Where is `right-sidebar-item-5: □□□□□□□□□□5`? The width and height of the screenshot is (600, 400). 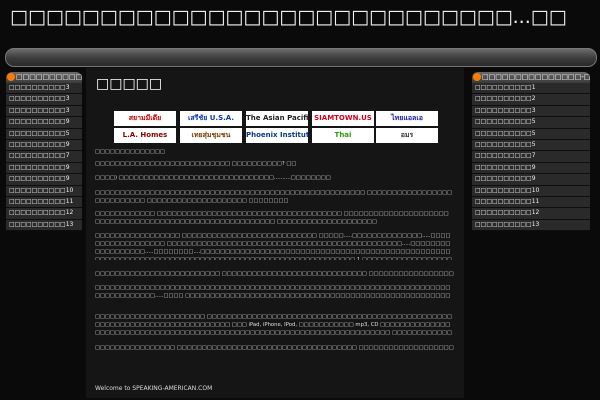
right-sidebar-item-5: □□□□□□□□□□5 is located at coordinates (531, 134).